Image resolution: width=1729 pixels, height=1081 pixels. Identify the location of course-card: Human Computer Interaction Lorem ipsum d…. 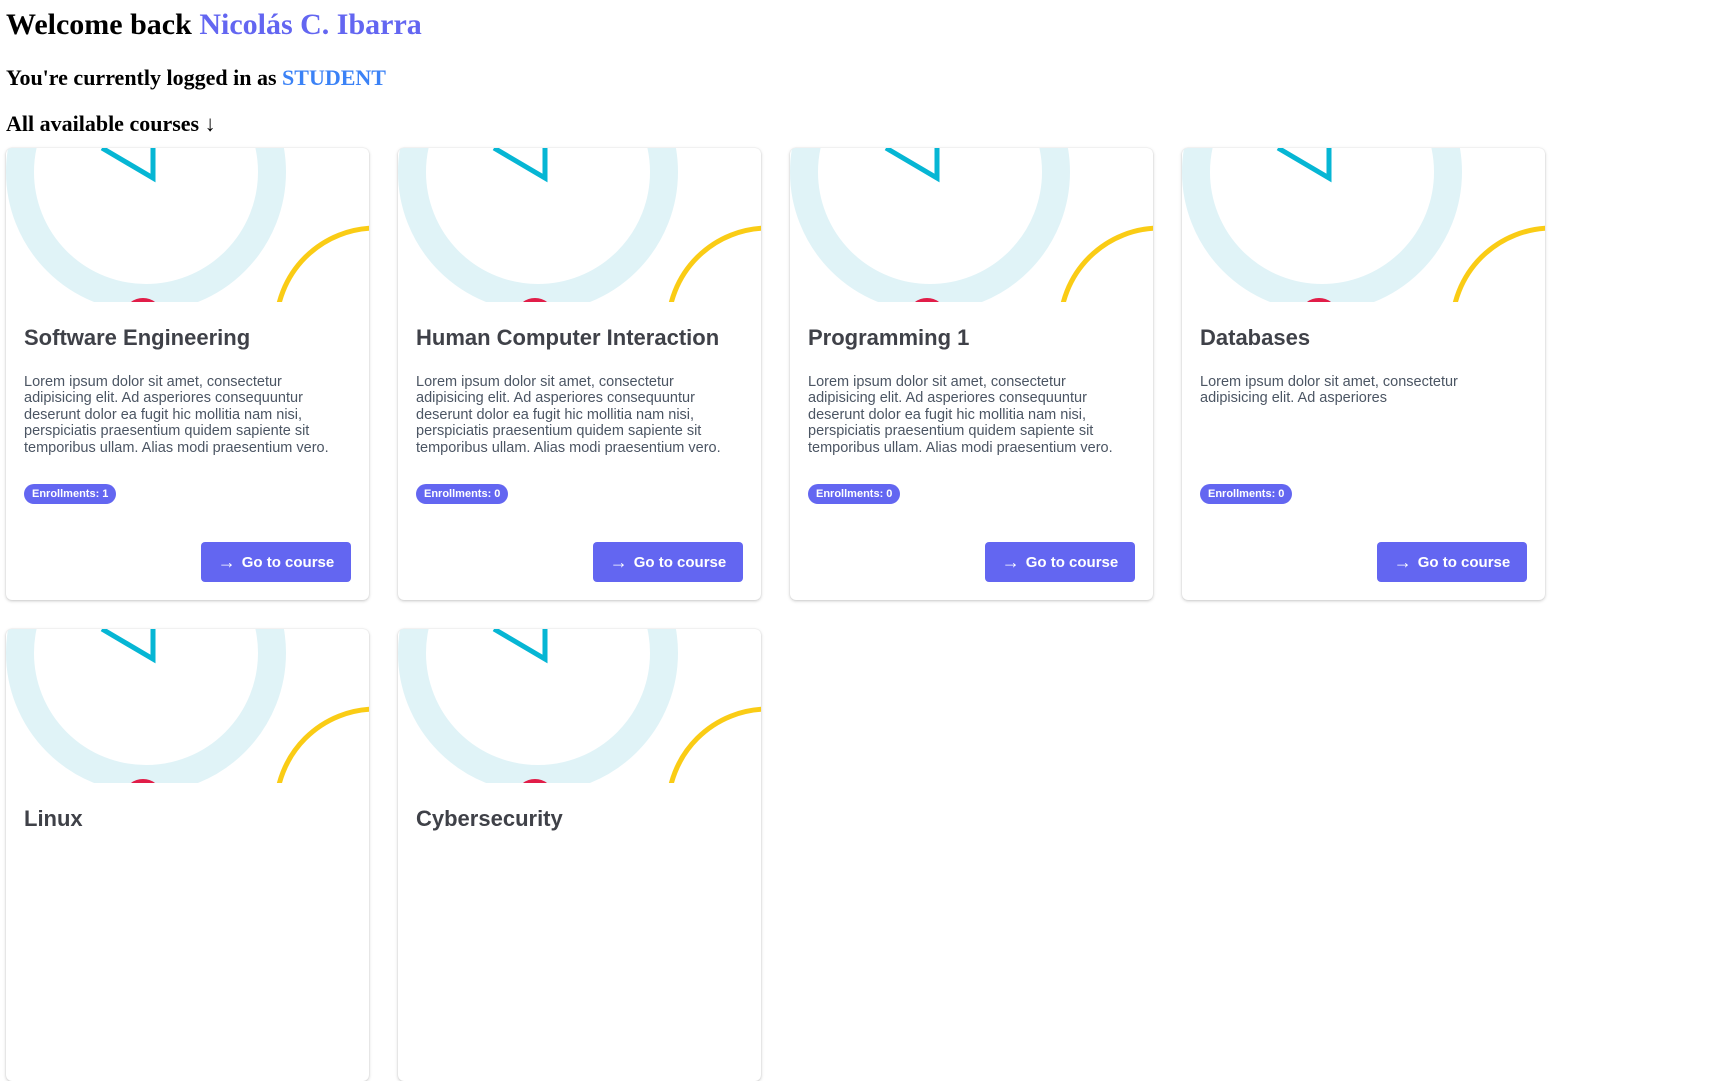
(579, 374).